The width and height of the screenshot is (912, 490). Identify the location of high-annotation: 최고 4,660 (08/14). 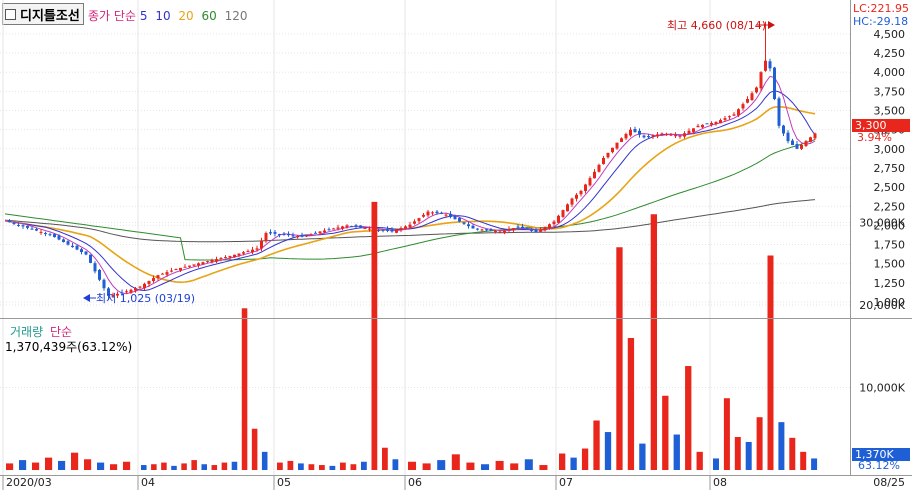
(721, 25).